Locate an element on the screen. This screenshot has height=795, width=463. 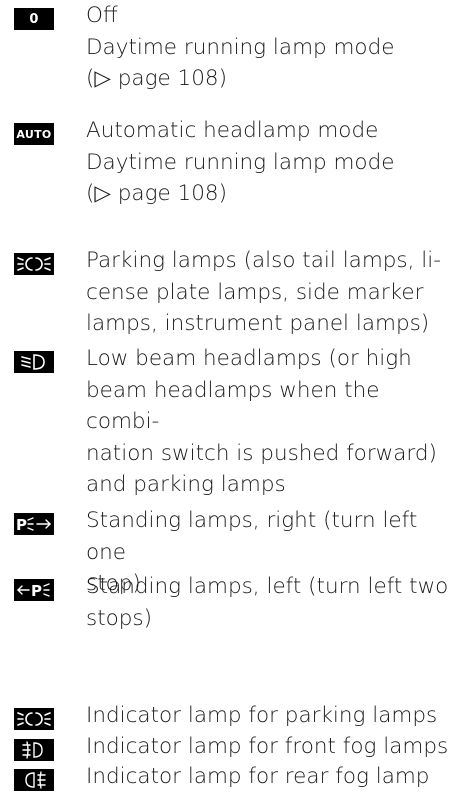
parking-lamps-icon is located at coordinates (34, 264).